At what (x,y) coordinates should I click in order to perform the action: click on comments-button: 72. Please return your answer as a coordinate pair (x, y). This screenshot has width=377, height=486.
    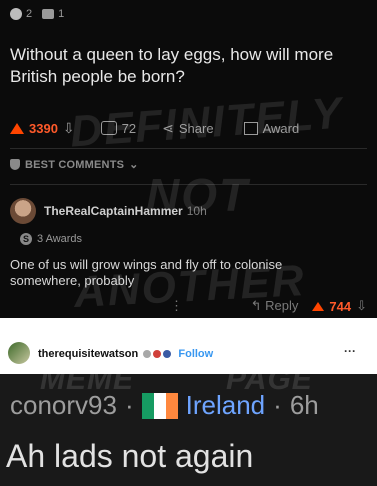
    Looking at the image, I should click on (118, 128).